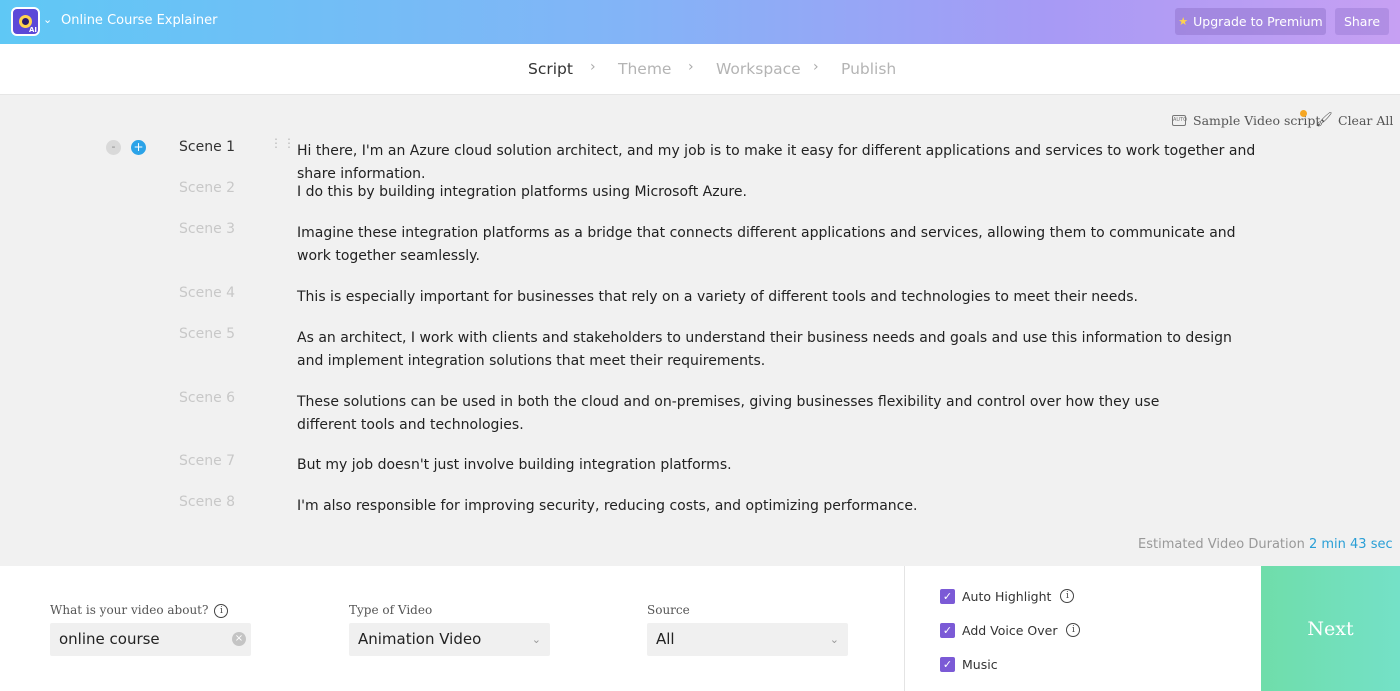 The image size is (1400, 691). What do you see at coordinates (668, 610) in the screenshot?
I see `source-label: Source` at bounding box center [668, 610].